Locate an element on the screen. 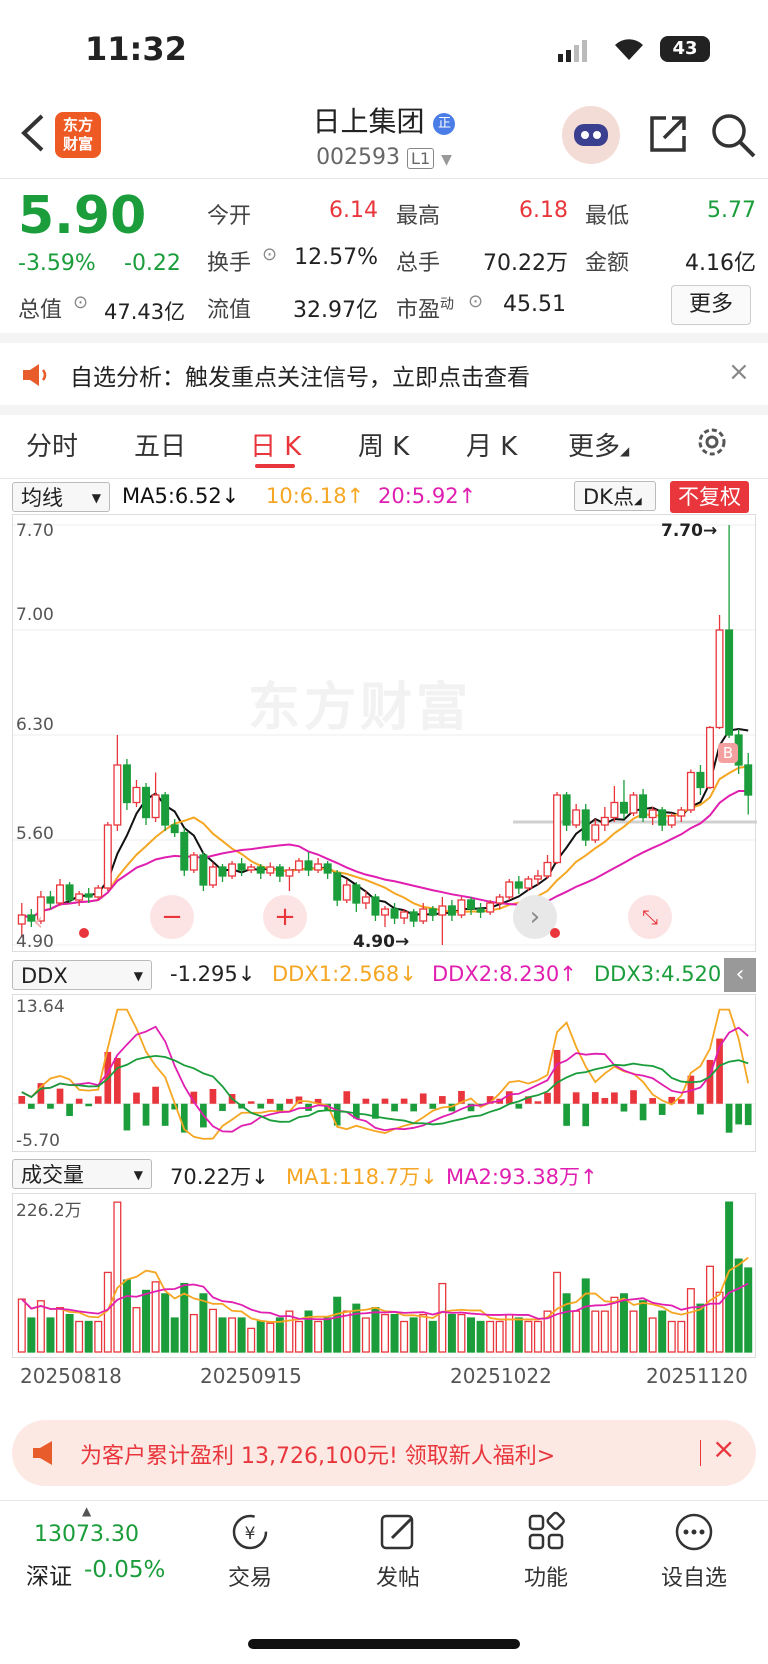 Image resolution: width=768 pixels, height=1664 pixels. ddx-value: -1.295↓ is located at coordinates (213, 974).